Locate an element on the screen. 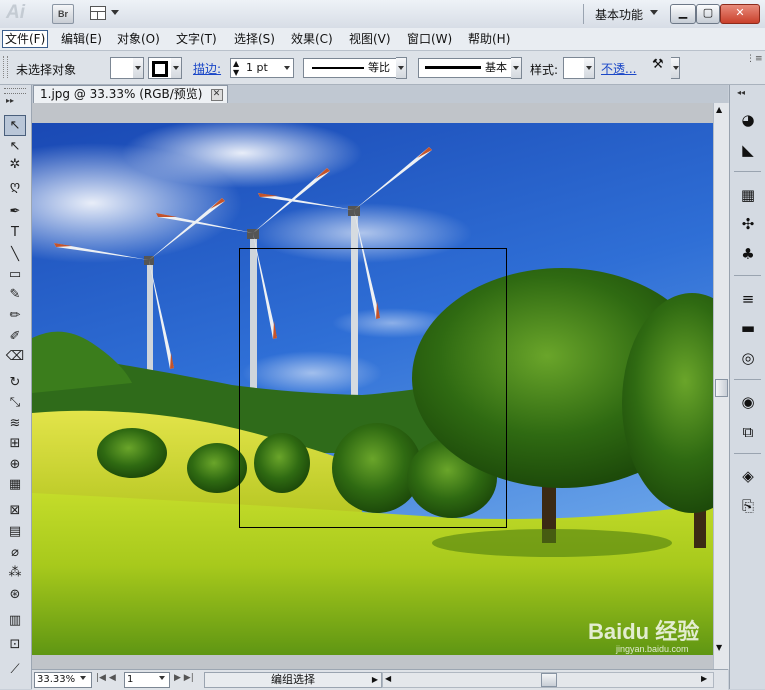 The height and width of the screenshot is (690, 765). blend-tool-icon: ⁂ is located at coordinates (15, 572).